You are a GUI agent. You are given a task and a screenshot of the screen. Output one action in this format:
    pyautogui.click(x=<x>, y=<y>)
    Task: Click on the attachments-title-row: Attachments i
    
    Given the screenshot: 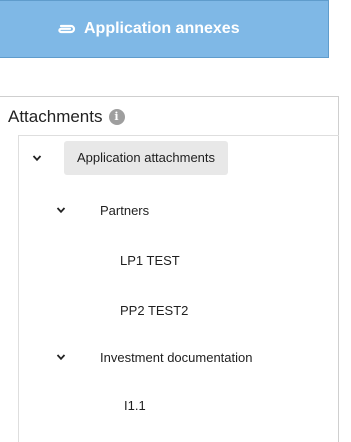 What is the action you would take?
    pyautogui.click(x=66, y=117)
    